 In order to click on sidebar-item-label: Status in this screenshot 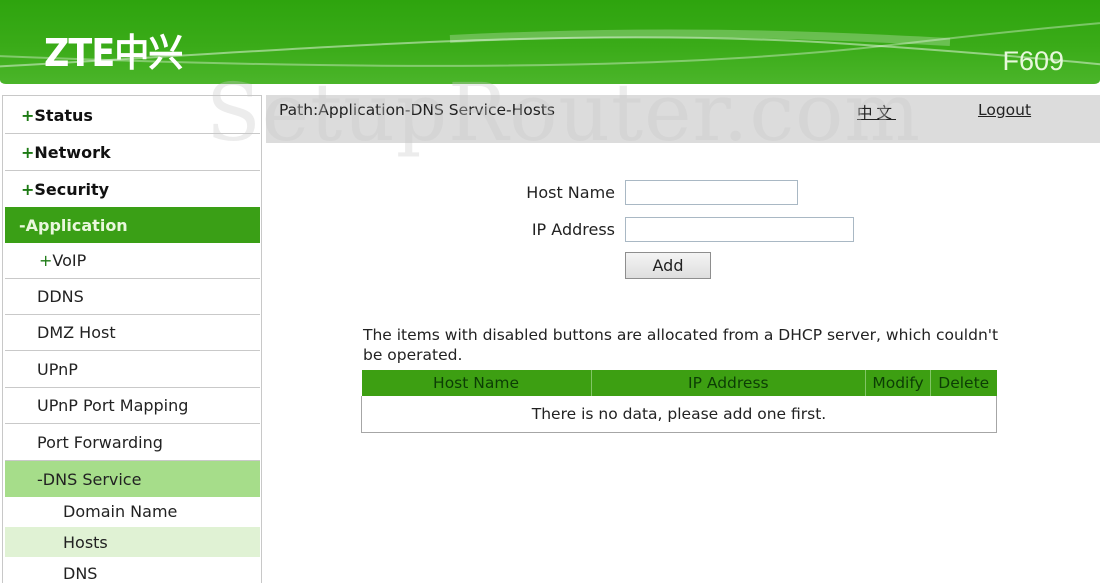, I will do `click(63, 115)`.